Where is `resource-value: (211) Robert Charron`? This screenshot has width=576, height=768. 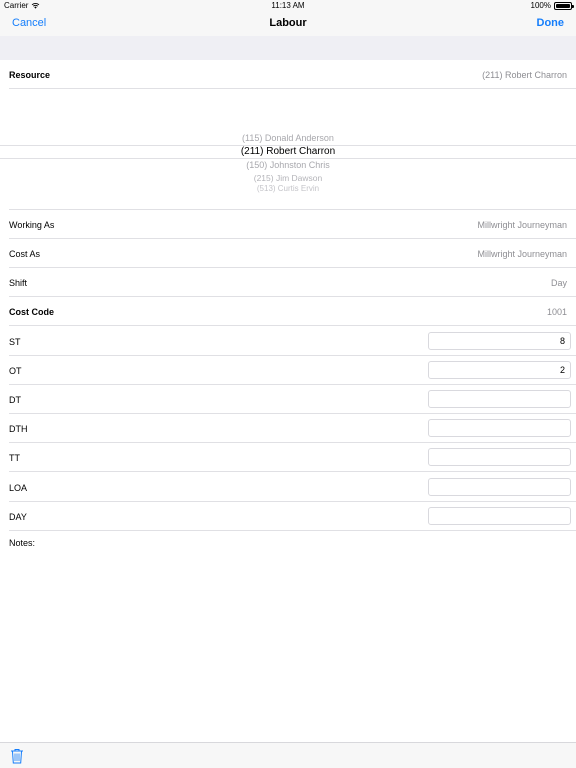 resource-value: (211) Robert Charron is located at coordinates (524, 74).